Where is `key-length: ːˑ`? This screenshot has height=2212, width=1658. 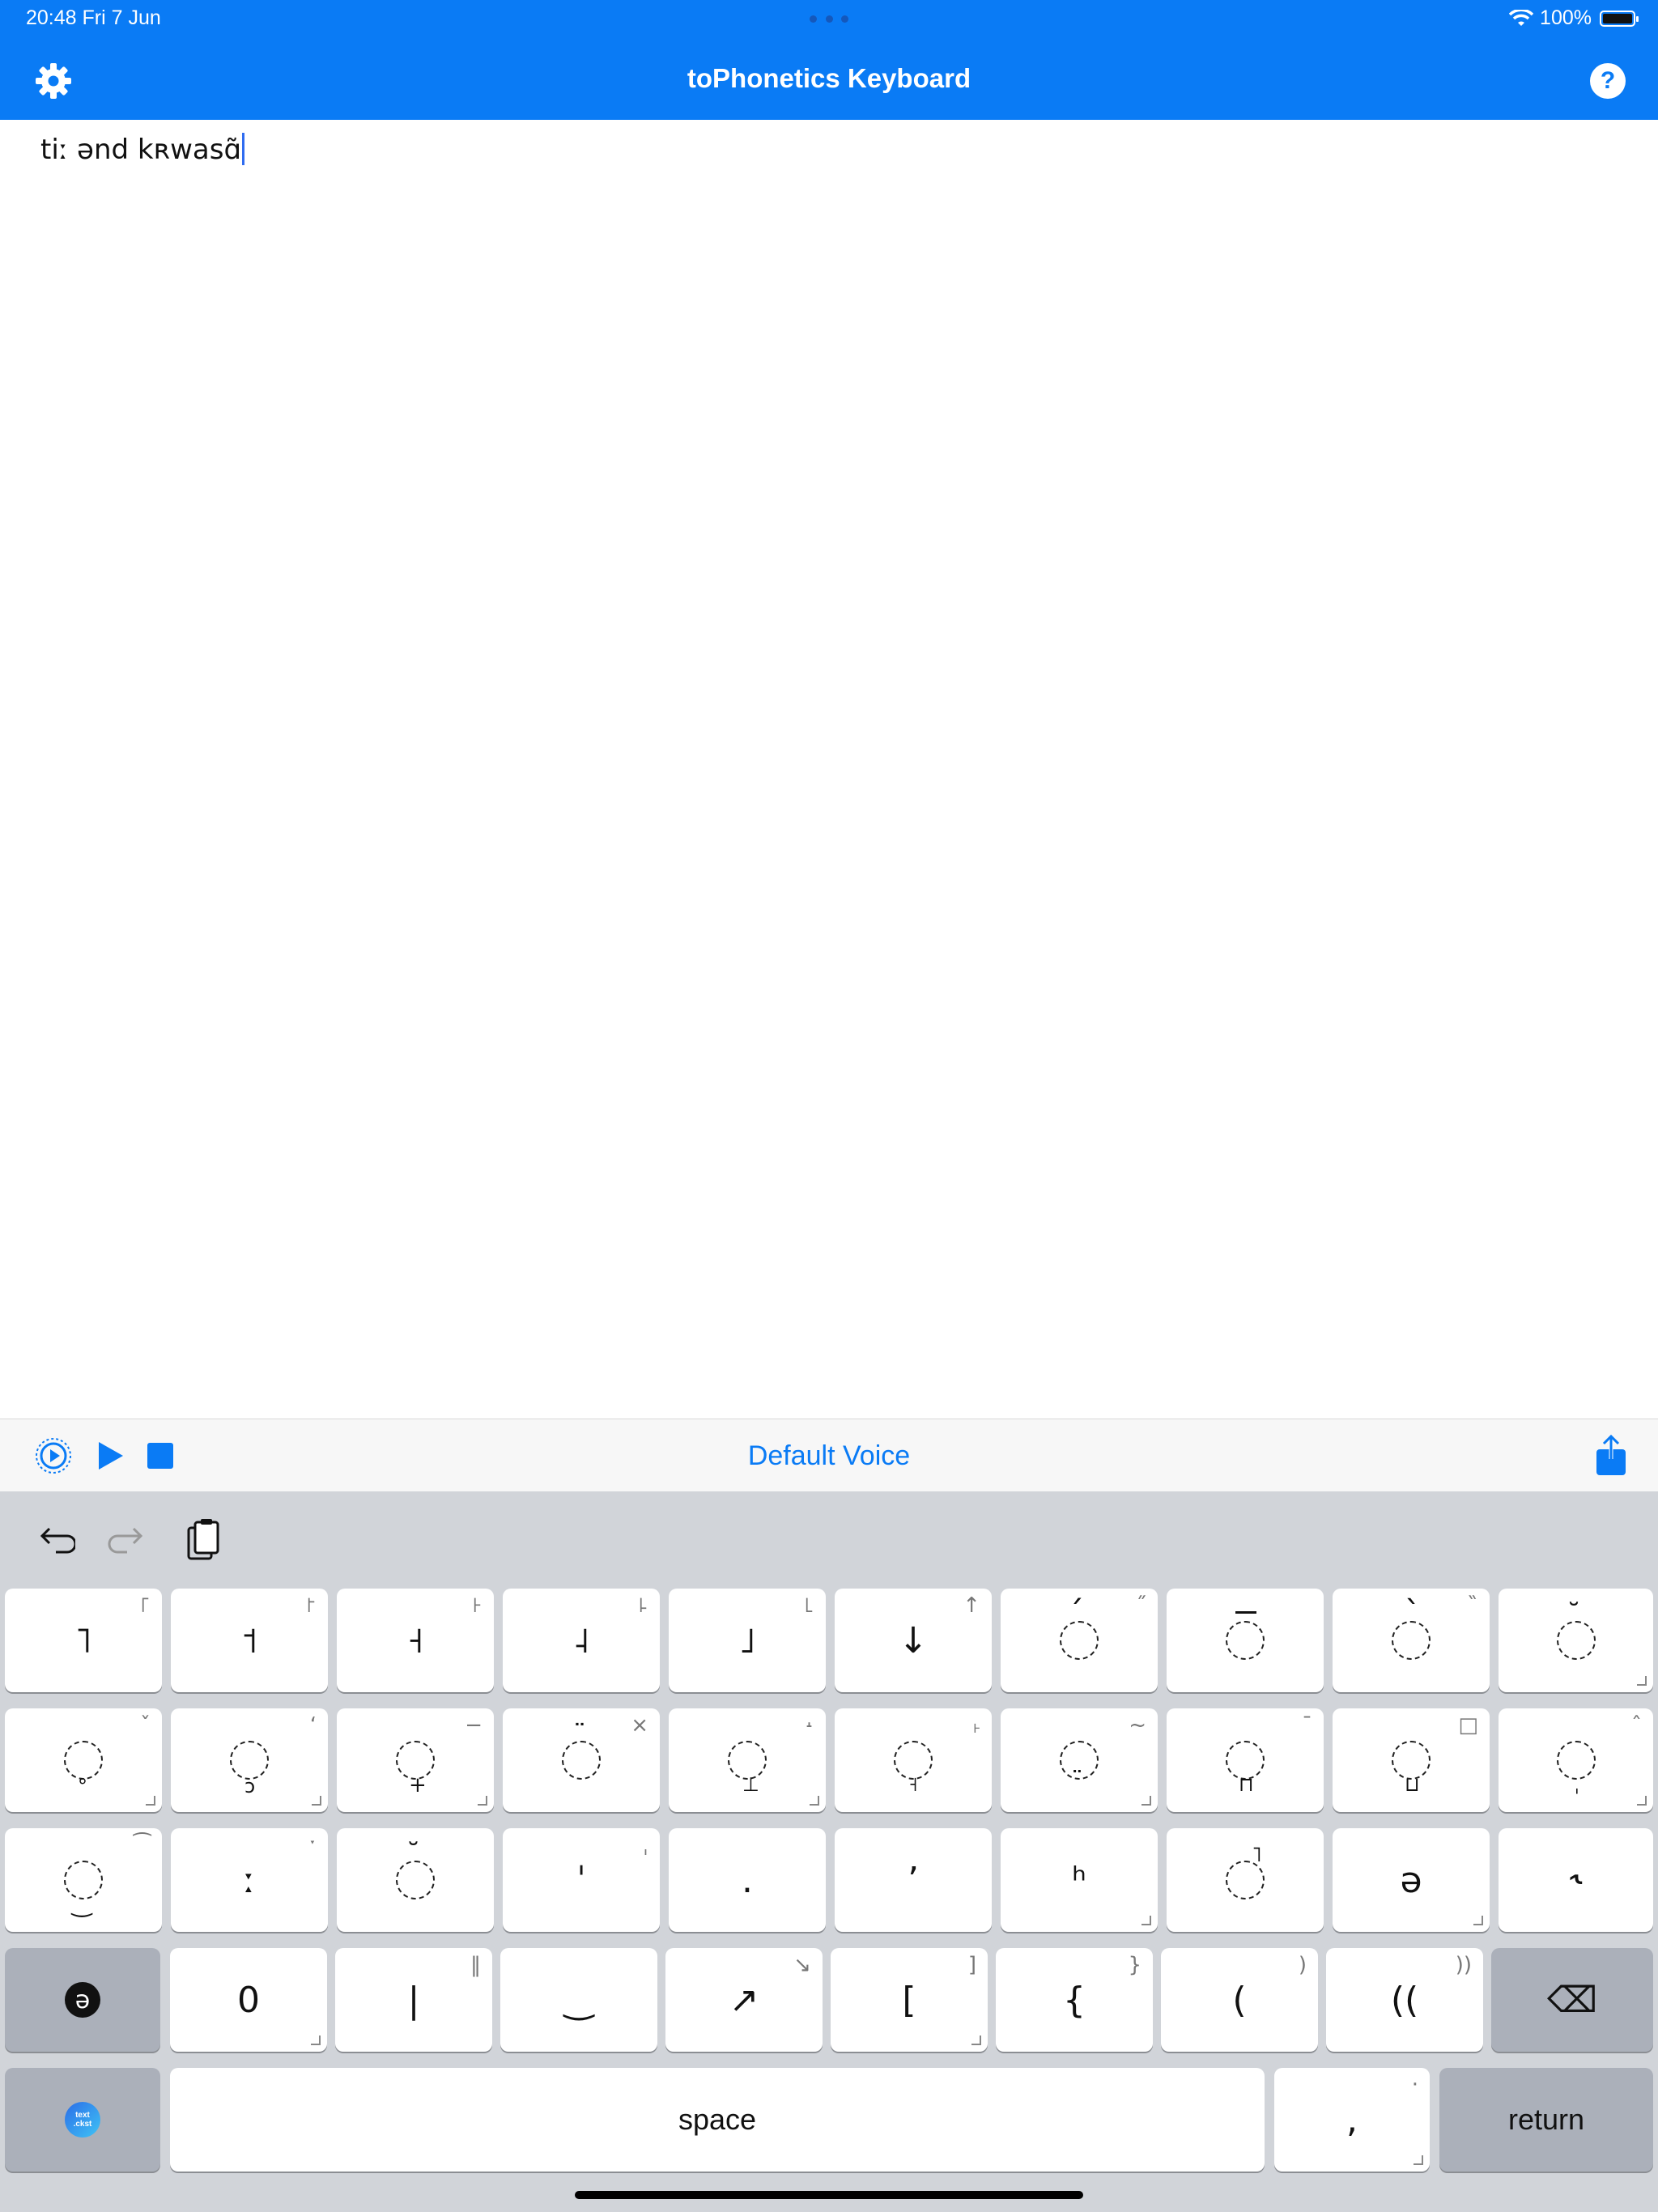
key-length: ːˑ is located at coordinates (249, 1880).